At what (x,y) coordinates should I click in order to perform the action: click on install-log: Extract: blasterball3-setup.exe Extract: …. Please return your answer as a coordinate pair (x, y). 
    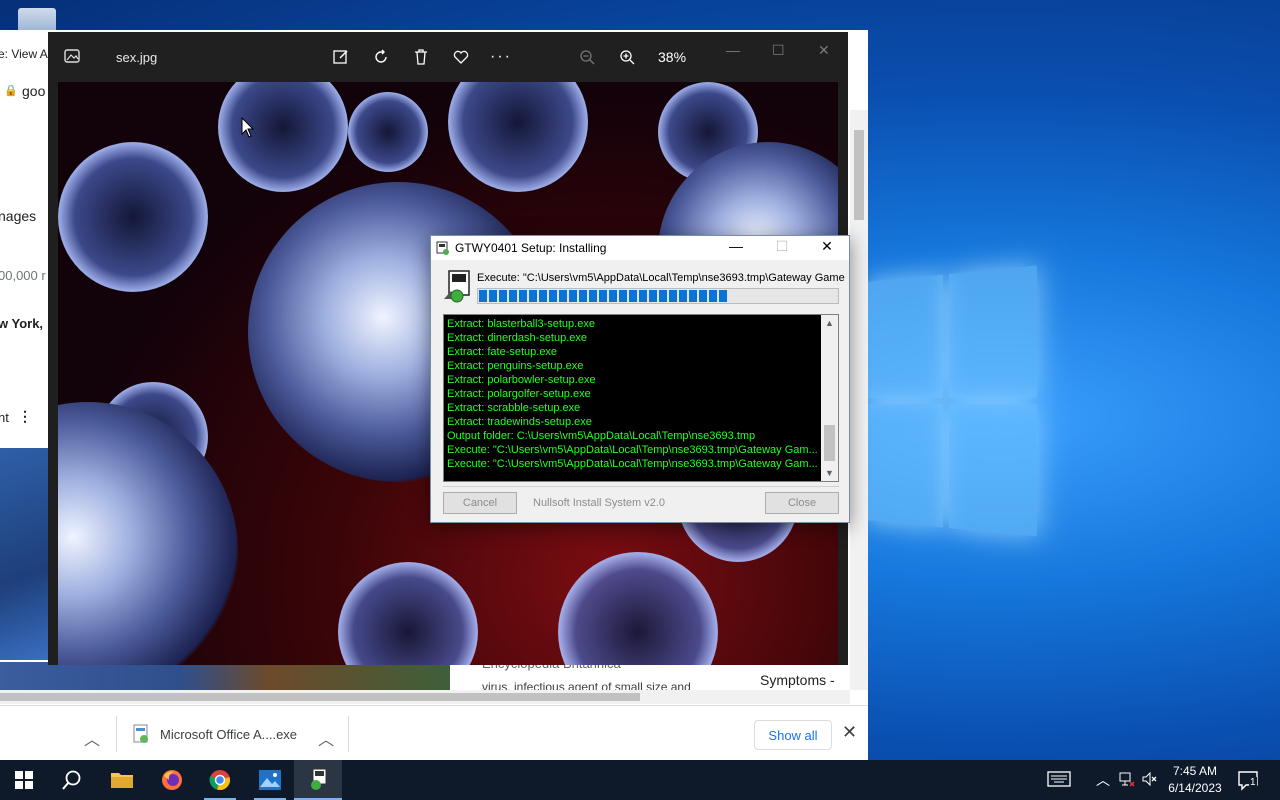
    Looking at the image, I should click on (641, 398).